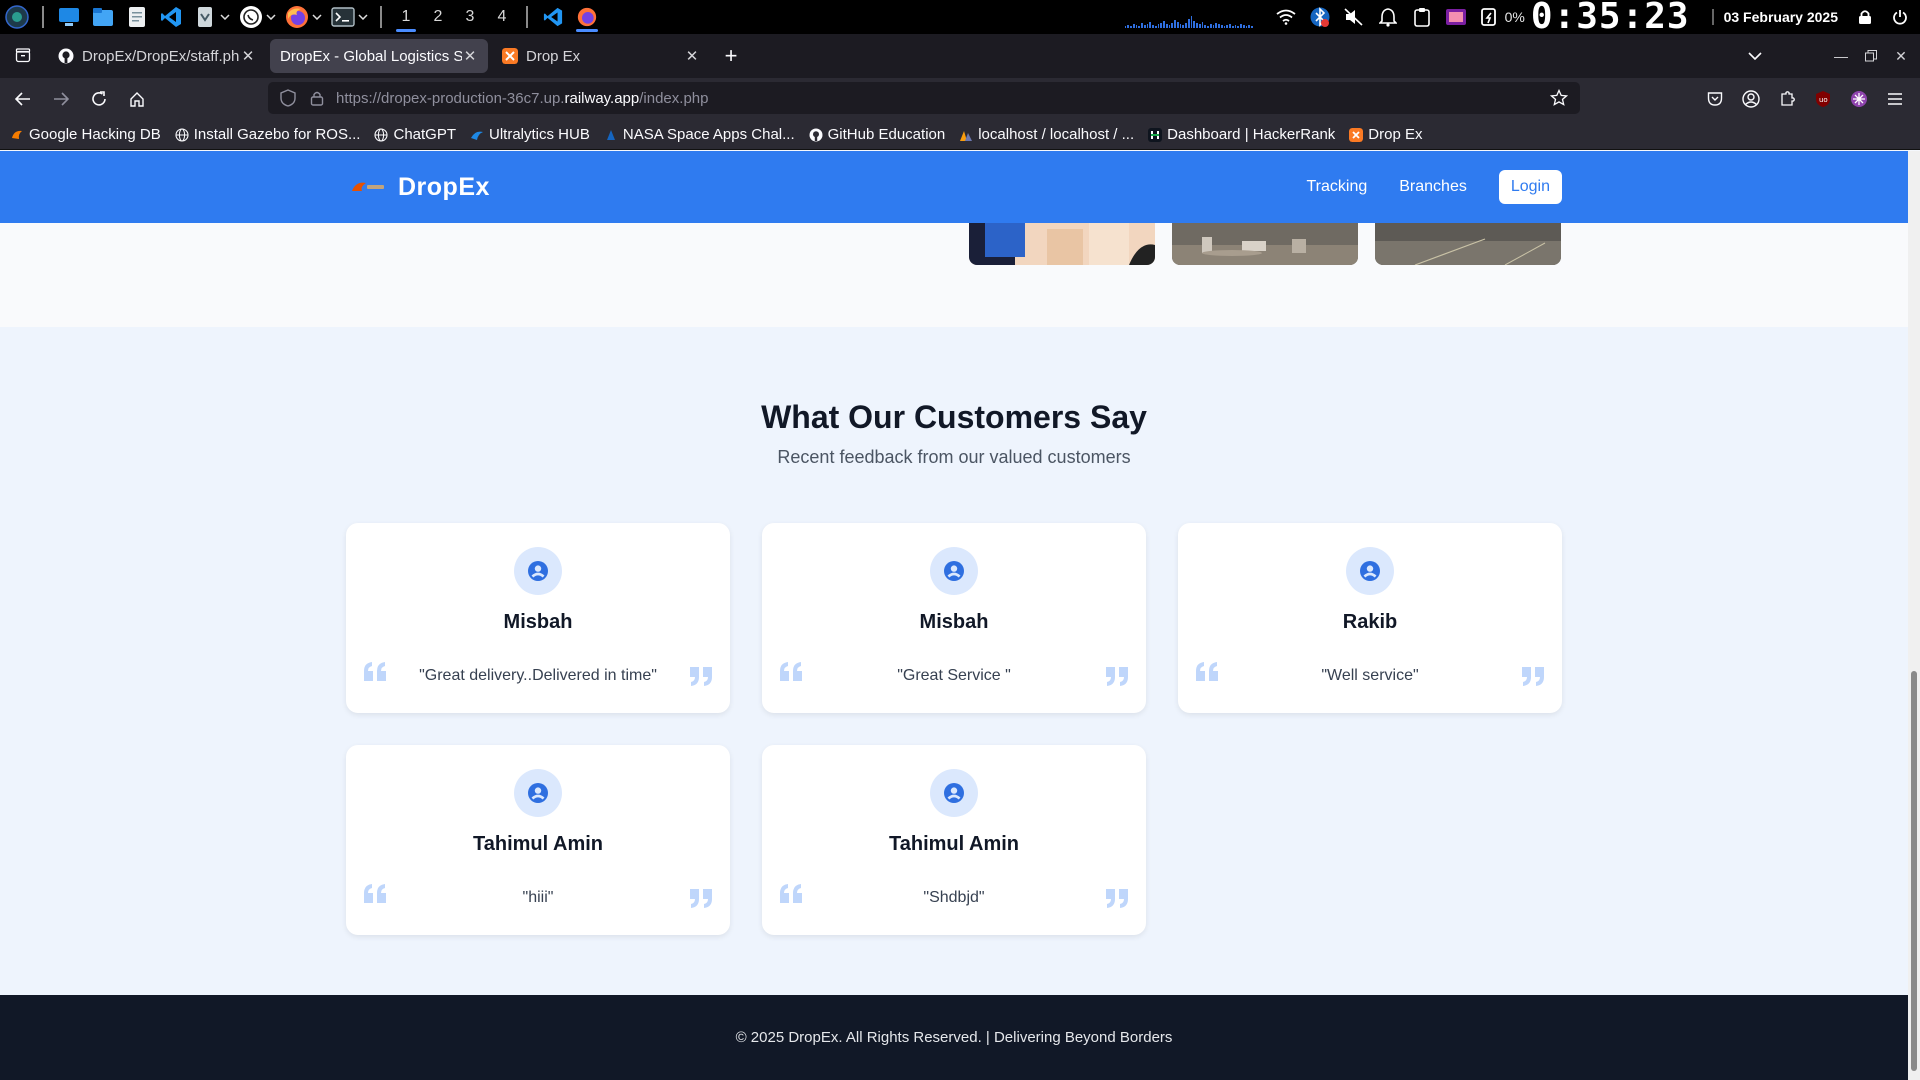 This screenshot has width=1920, height=1080. I want to click on extension-purple-icon, so click(1859, 99).